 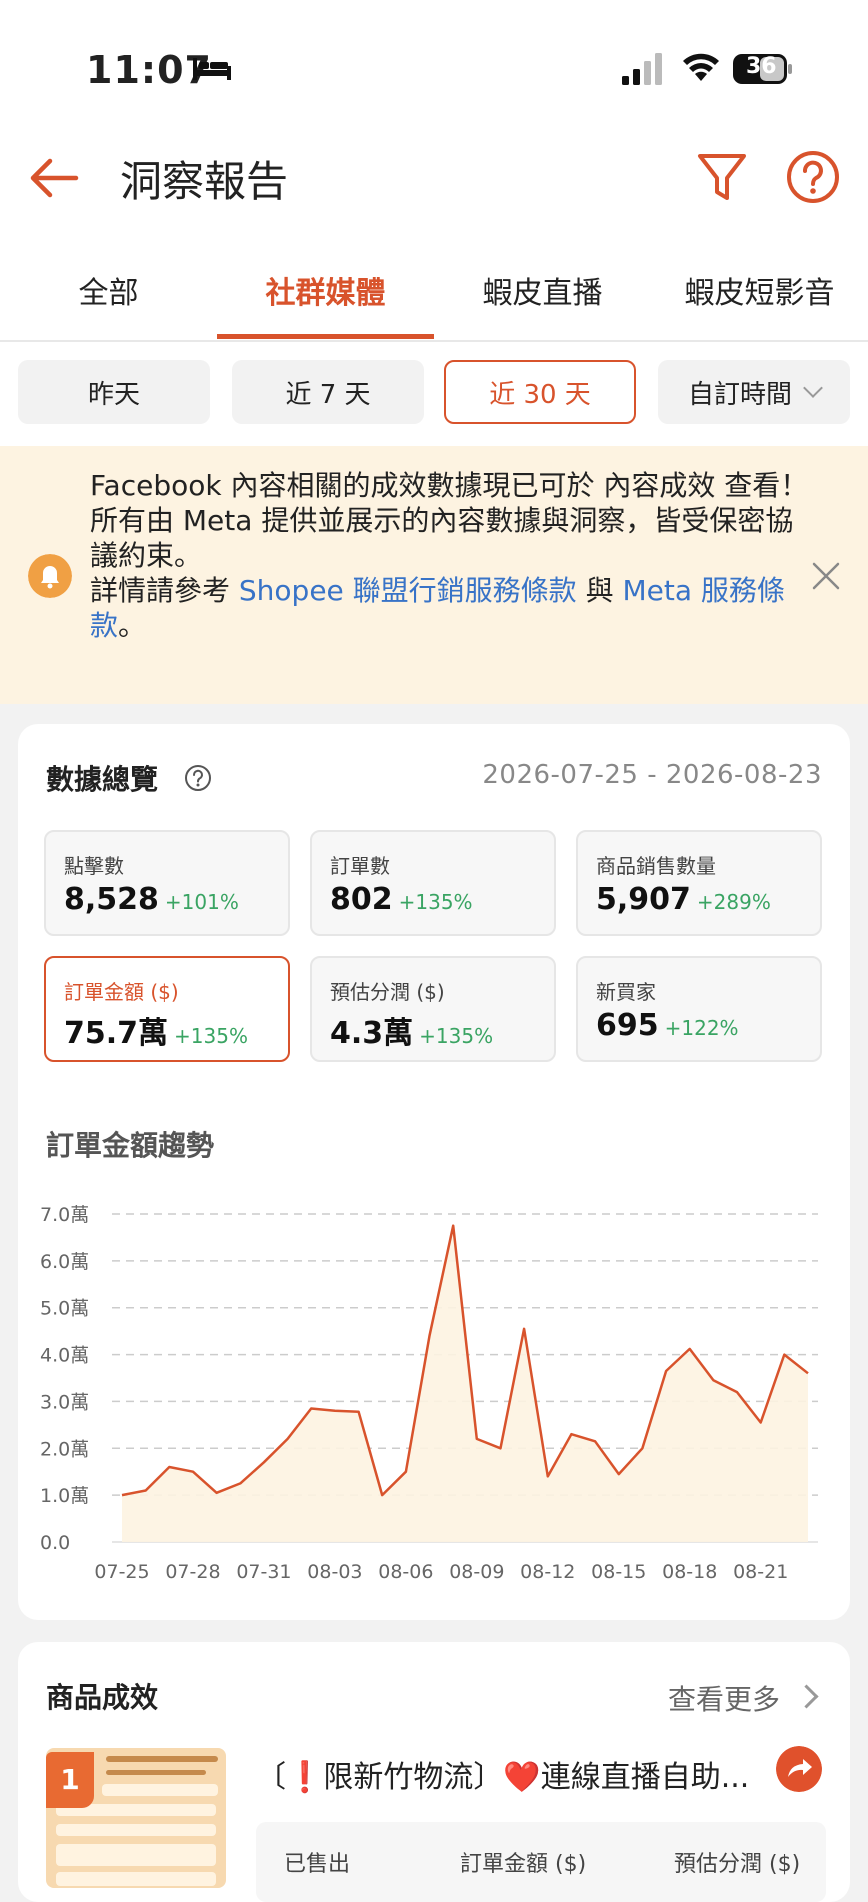 What do you see at coordinates (325, 336) in the screenshot?
I see `active-tab-indicator` at bounding box center [325, 336].